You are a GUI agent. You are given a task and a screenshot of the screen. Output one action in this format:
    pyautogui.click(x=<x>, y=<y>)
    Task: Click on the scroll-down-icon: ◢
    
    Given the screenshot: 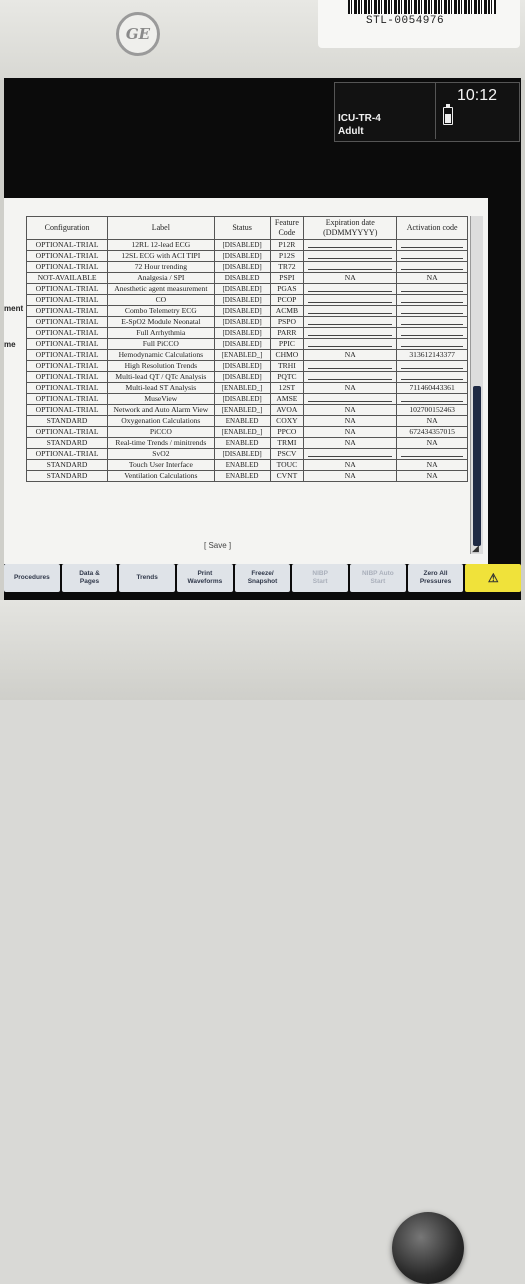 What is the action you would take?
    pyautogui.click(x=475, y=548)
    